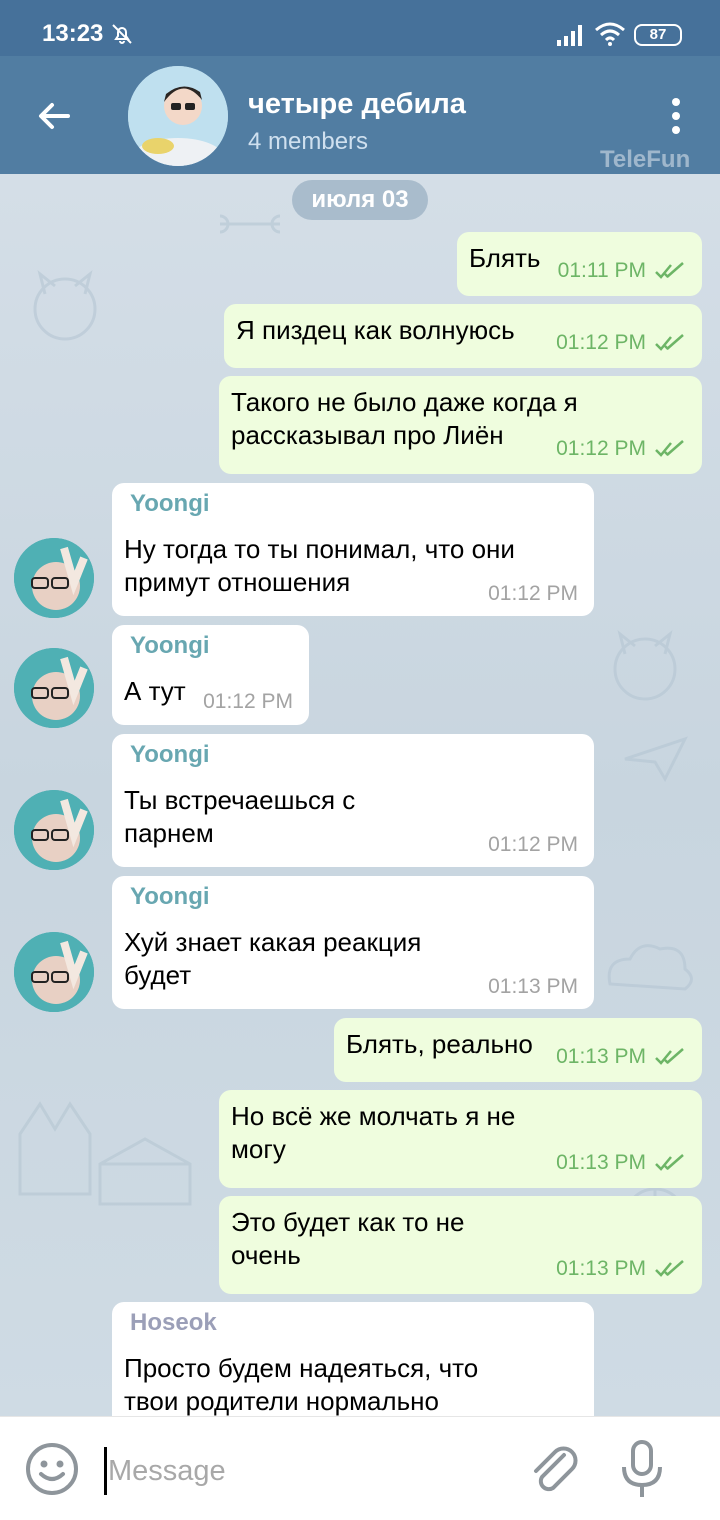 This screenshot has width=720, height=1520. What do you see at coordinates (610, 34) in the screenshot?
I see `wifi-icon` at bounding box center [610, 34].